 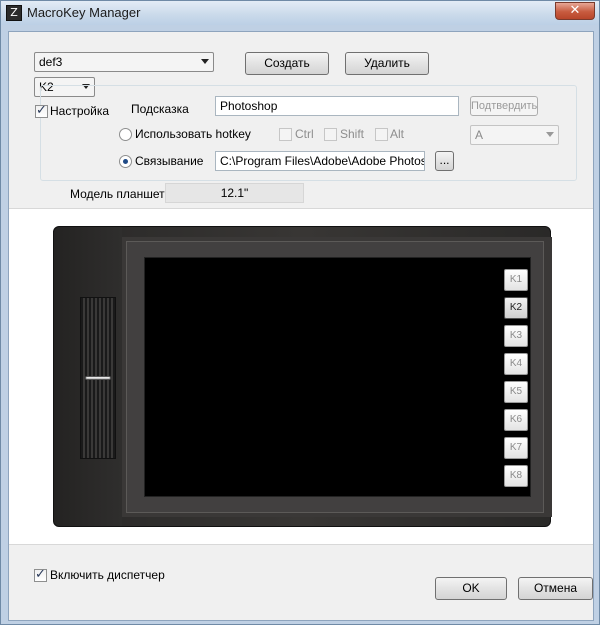 I want to click on delete-button: Удалить, so click(x=387, y=63).